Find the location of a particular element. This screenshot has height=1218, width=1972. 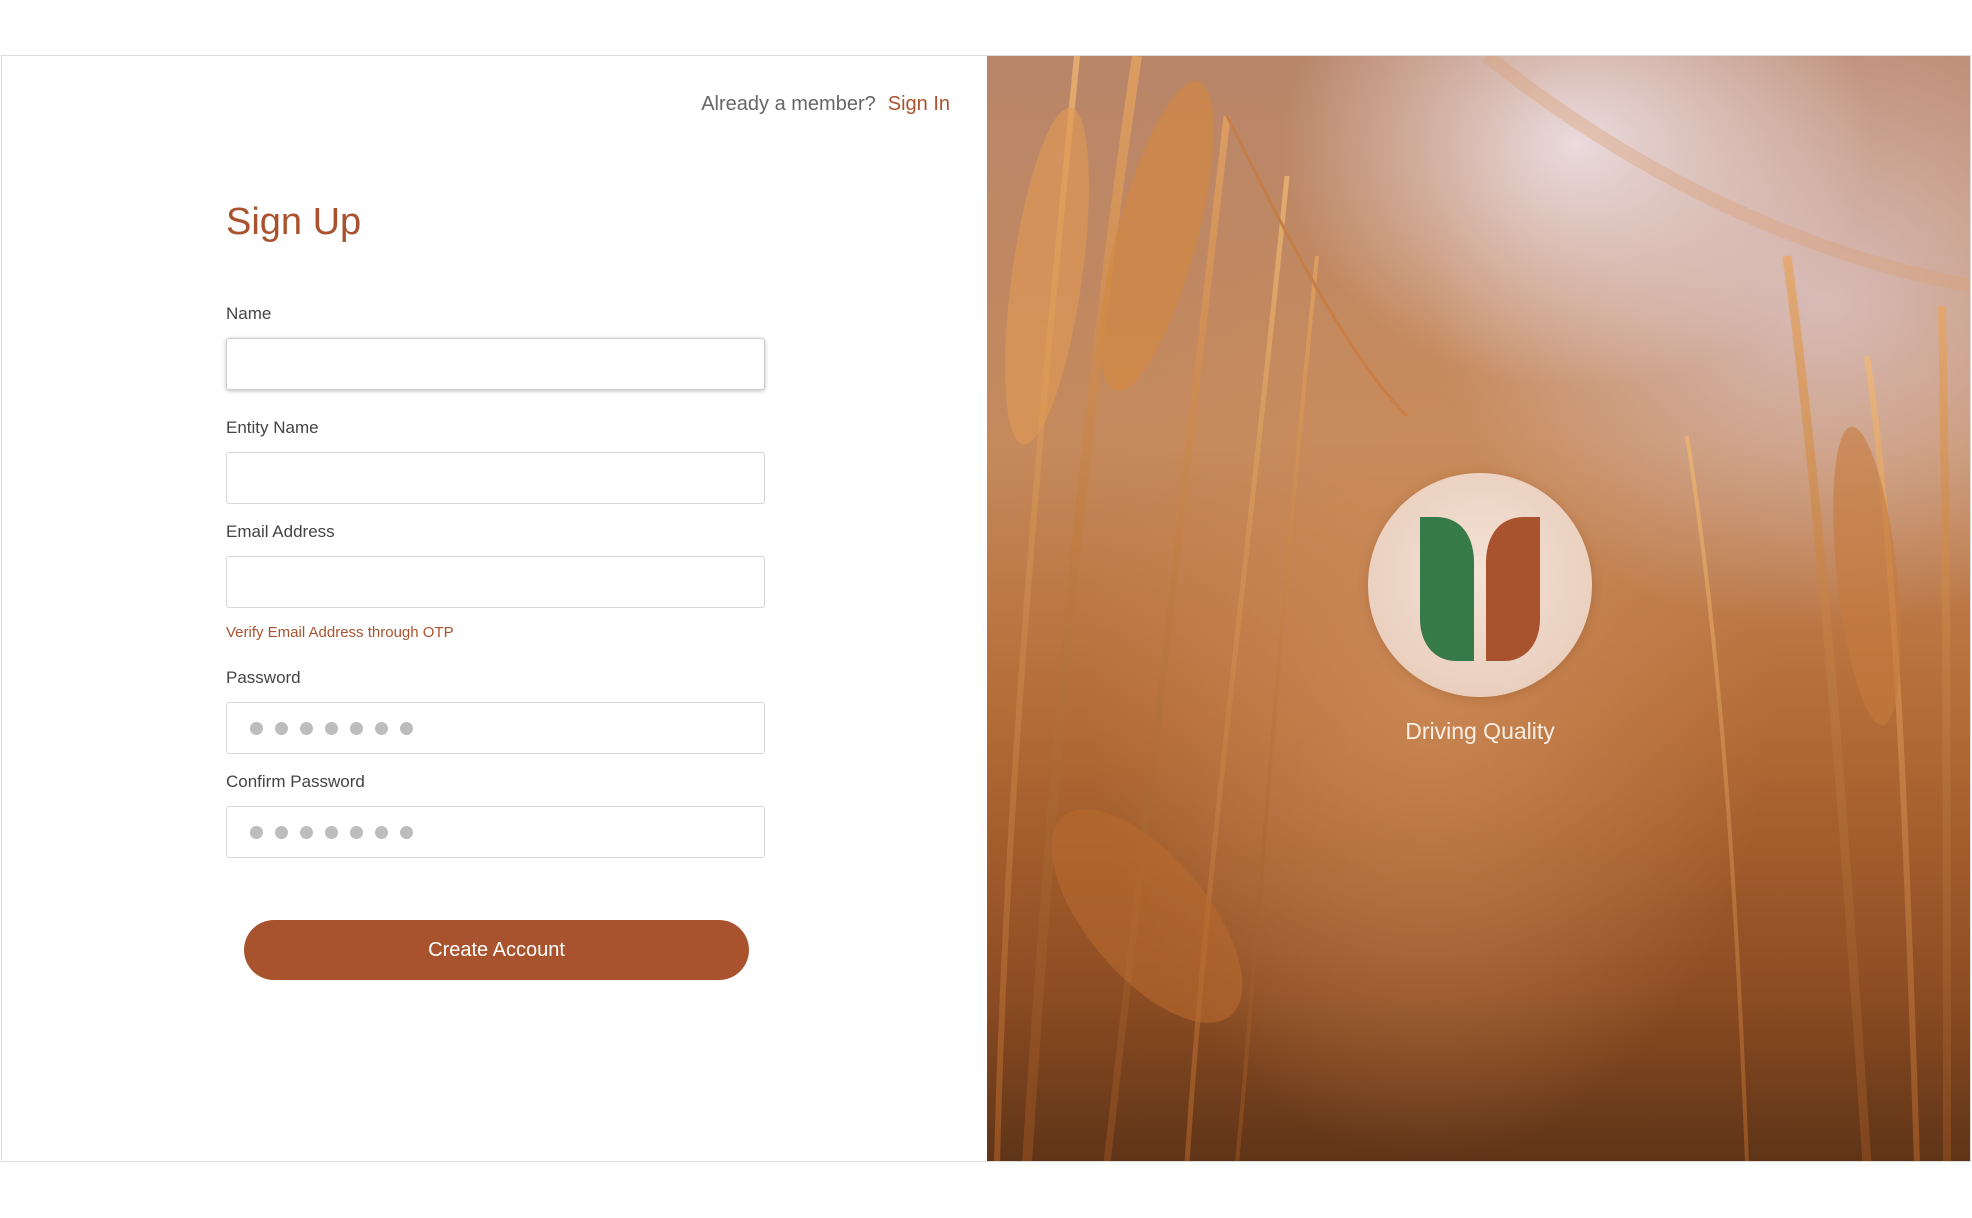

member-prompt: Already a member? Sign In is located at coordinates (825, 104).